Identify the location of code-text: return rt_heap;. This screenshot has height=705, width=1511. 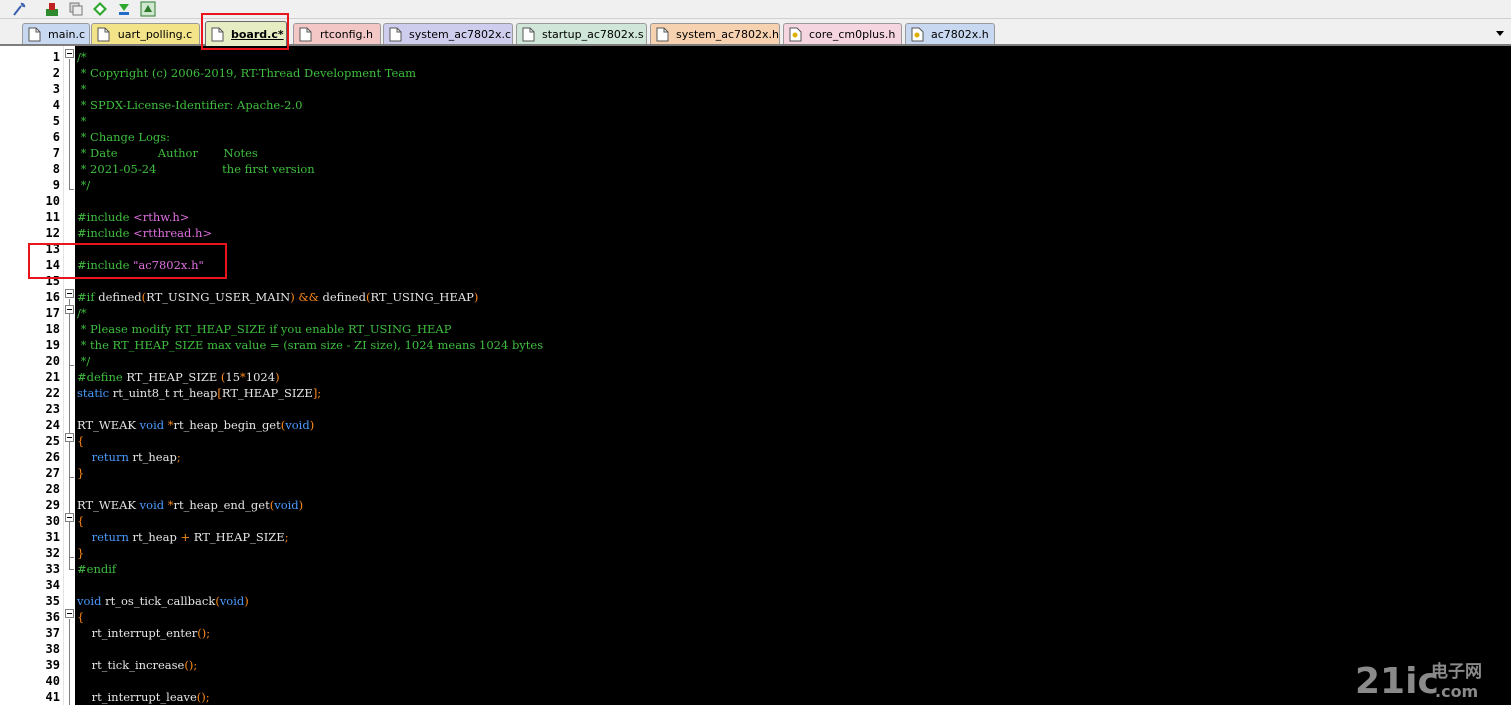
(129, 457).